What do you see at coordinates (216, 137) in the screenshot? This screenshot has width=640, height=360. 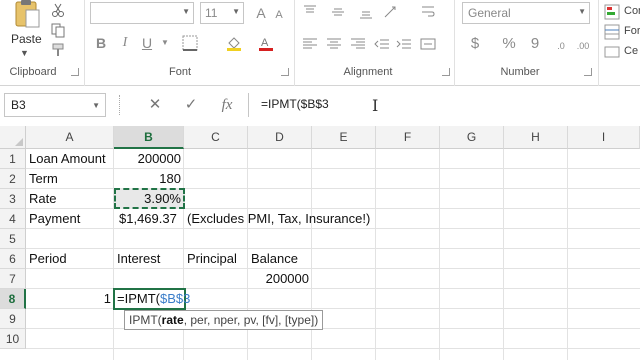 I see `column-header-c: C` at bounding box center [216, 137].